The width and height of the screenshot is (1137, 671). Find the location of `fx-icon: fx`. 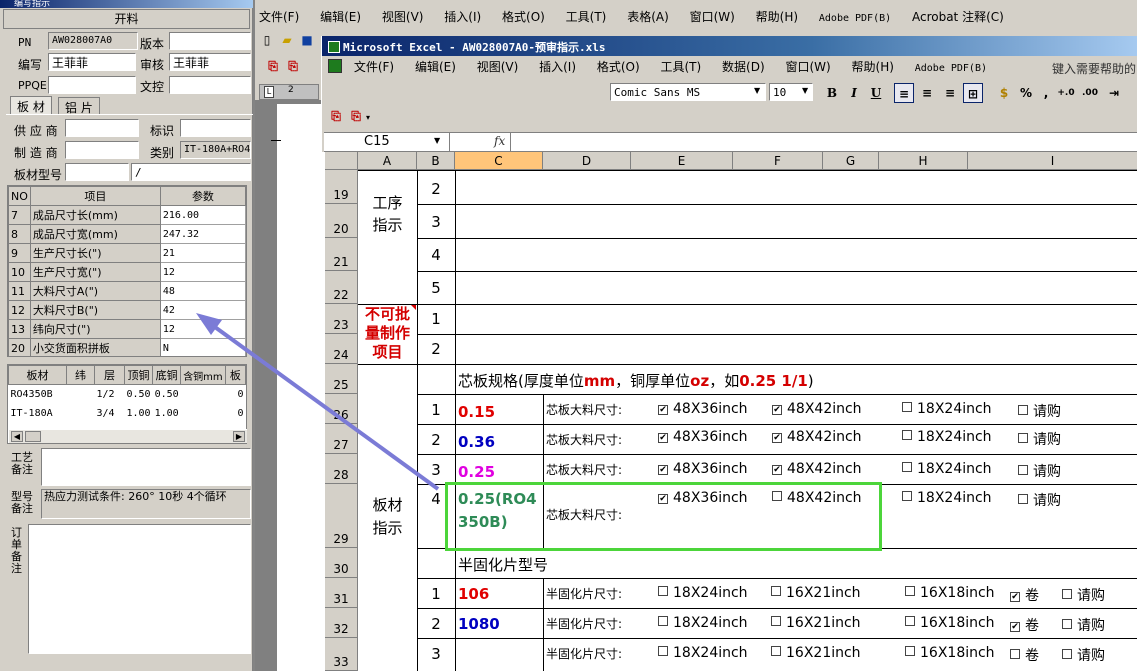

fx-icon: fx is located at coordinates (499, 141).